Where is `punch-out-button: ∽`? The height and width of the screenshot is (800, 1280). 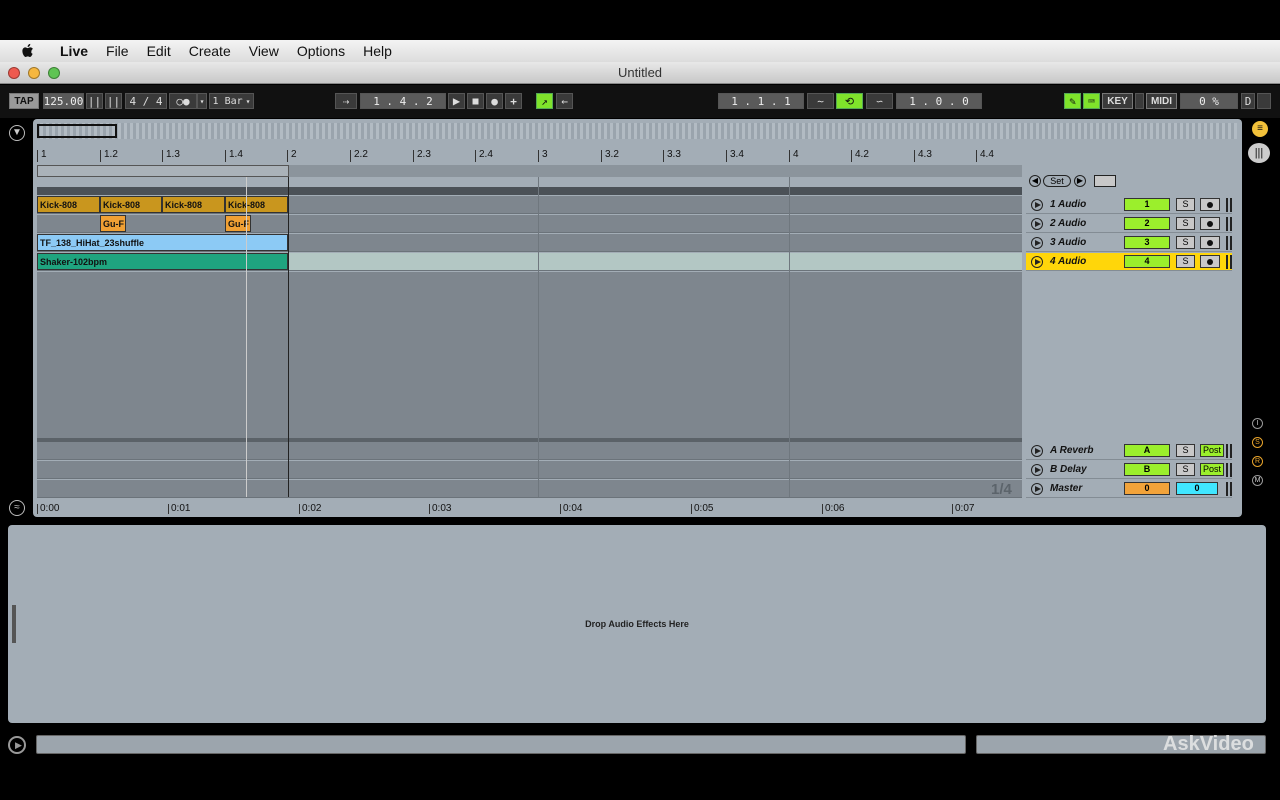
punch-out-button: ∽ is located at coordinates (879, 101).